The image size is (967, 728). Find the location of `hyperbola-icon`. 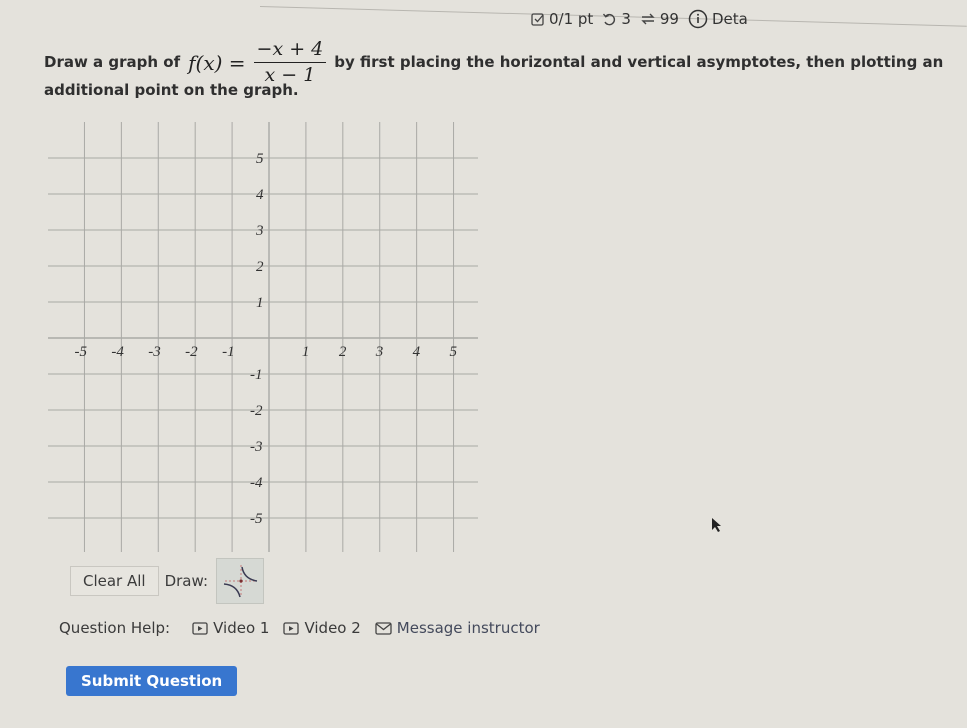

hyperbola-icon is located at coordinates (240, 581).